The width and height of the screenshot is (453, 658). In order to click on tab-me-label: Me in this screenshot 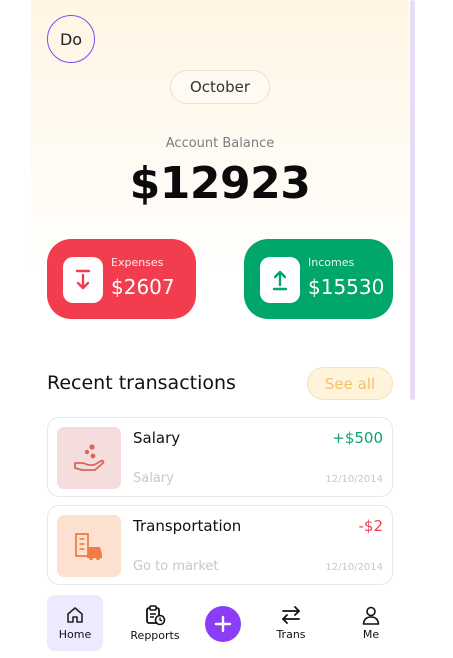, I will do `click(371, 634)`.